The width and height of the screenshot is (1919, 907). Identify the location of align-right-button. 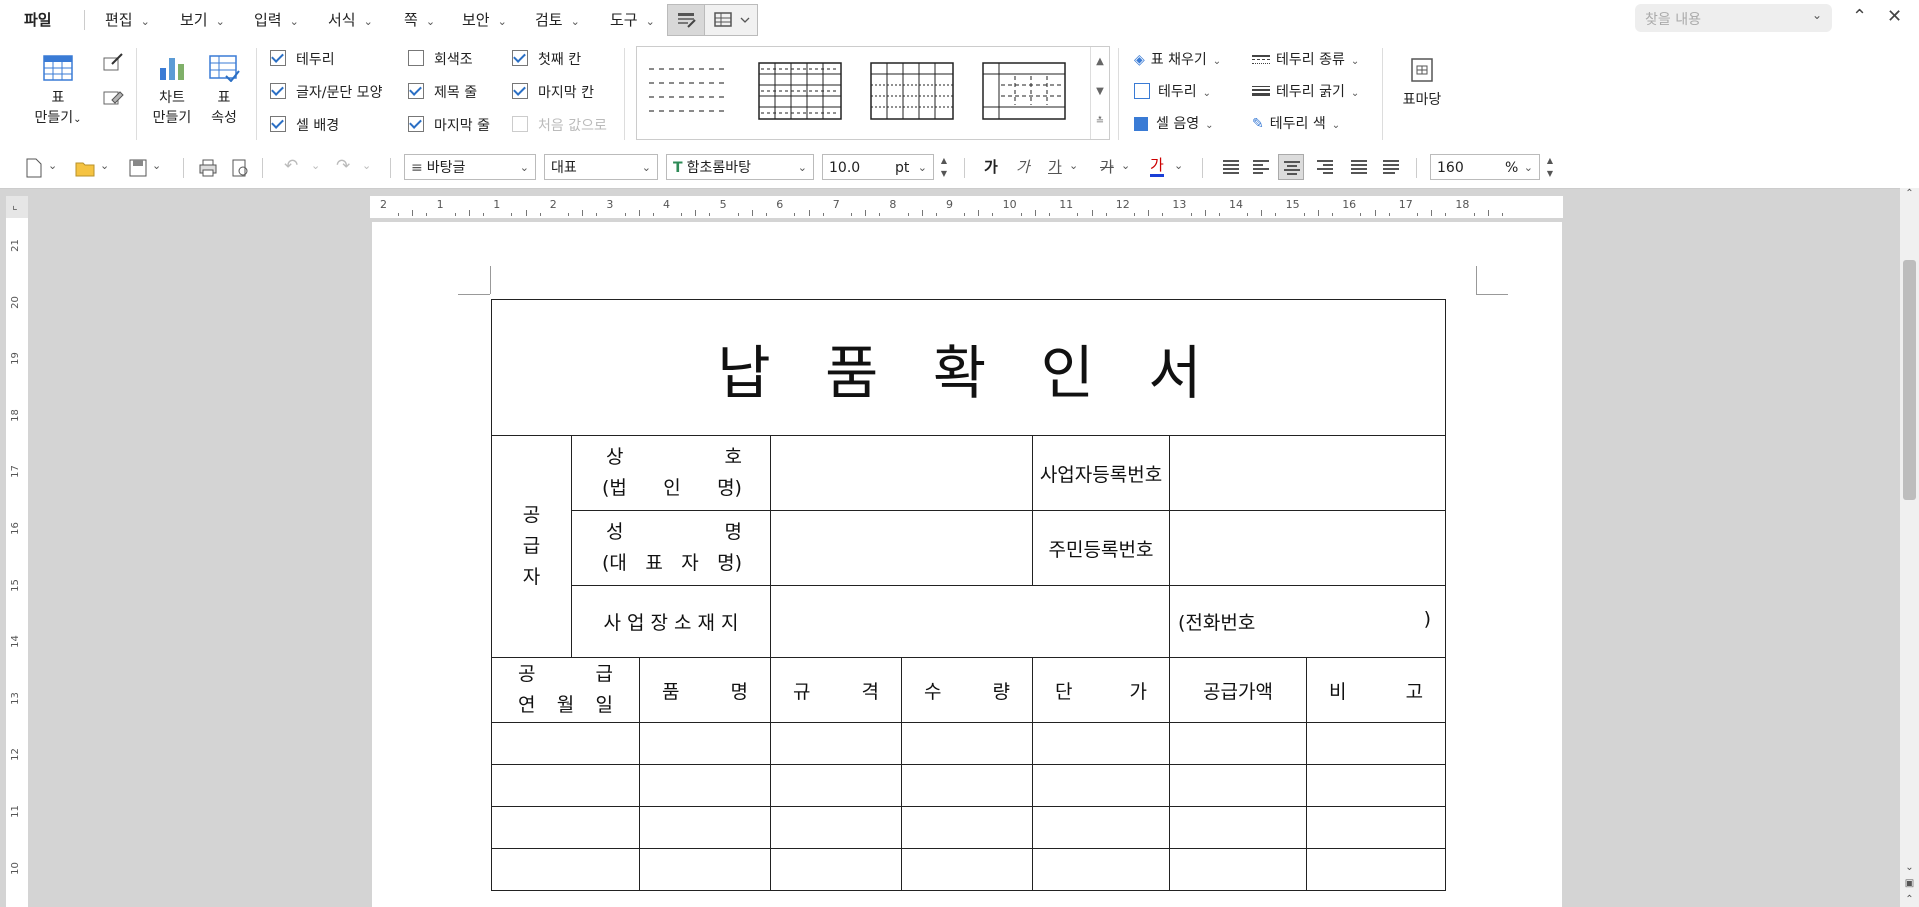
(1325, 167).